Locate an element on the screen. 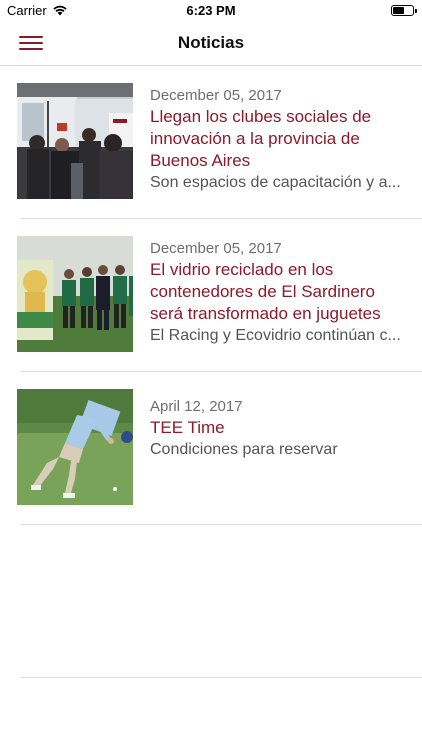  navigation-bar: Noticias is located at coordinates (211, 44).